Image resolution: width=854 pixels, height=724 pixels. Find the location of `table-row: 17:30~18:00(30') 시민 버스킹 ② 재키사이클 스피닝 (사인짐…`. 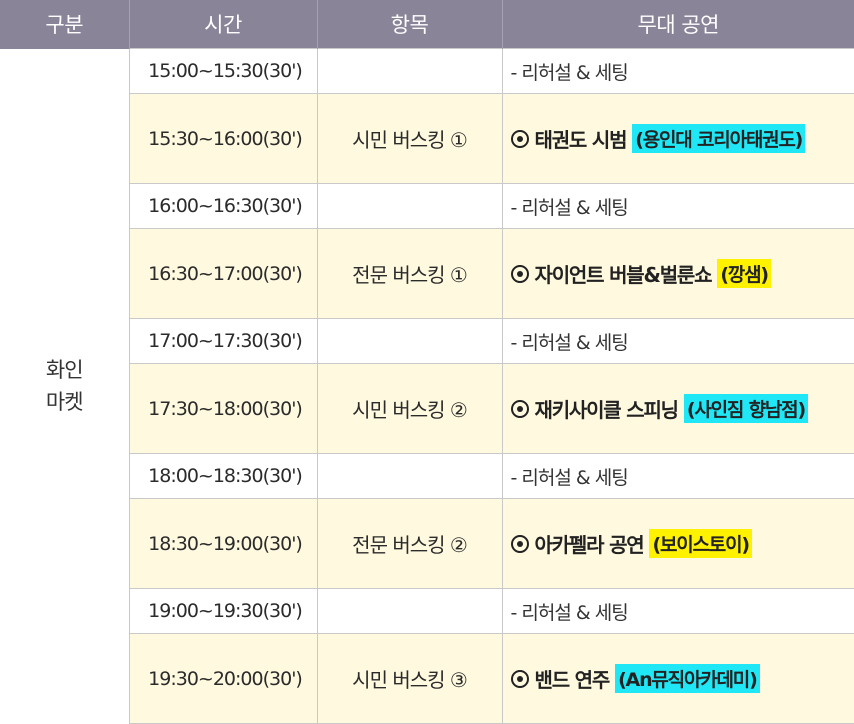

table-row: 17:30~18:00(30') 시민 버스킹 ② 재키사이클 스피닝 (사인짐… is located at coordinates (427, 408).